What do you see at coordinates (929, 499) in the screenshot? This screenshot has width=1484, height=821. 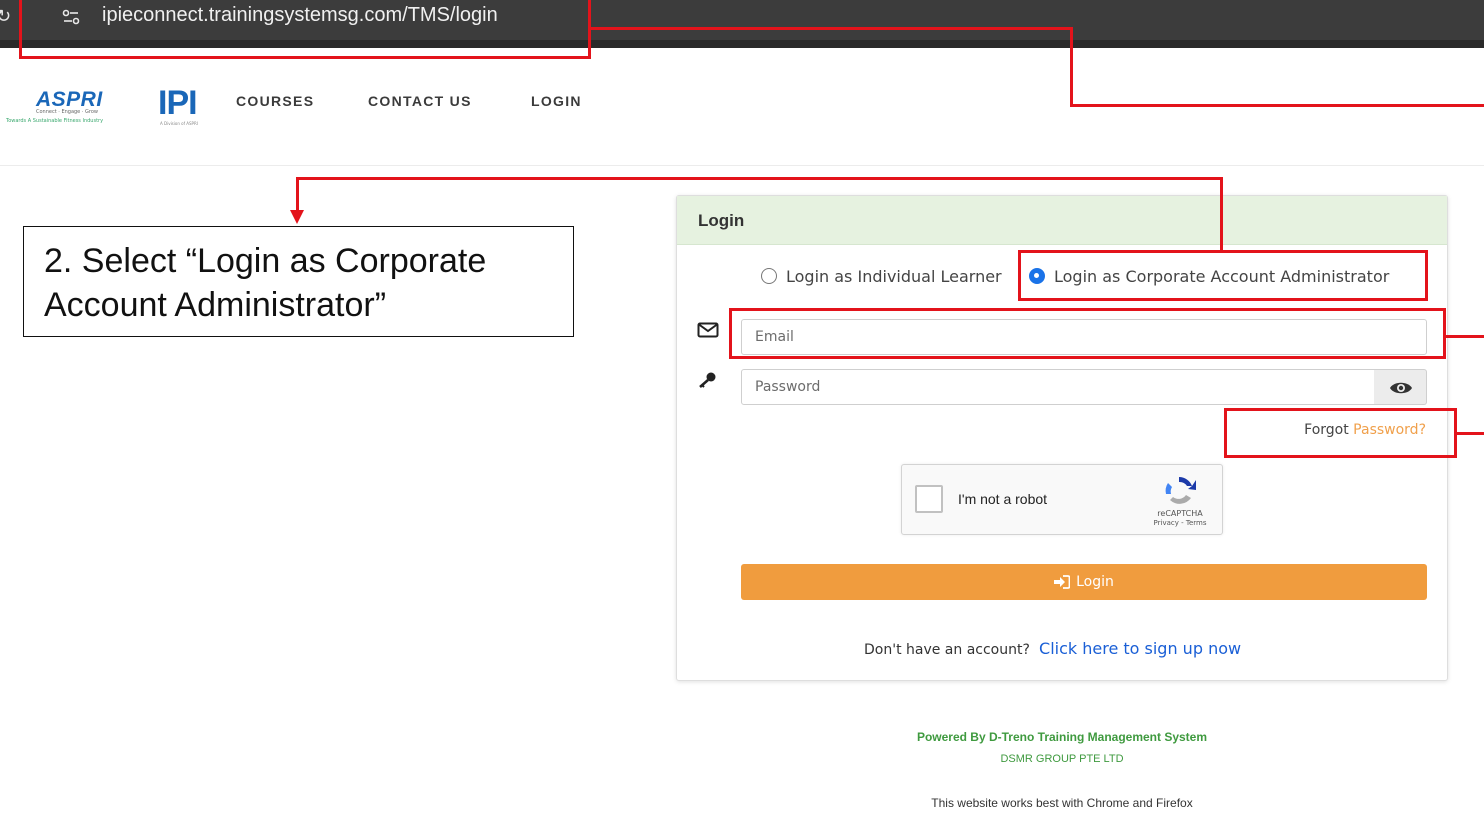 I see `recaptcha-checkbox` at bounding box center [929, 499].